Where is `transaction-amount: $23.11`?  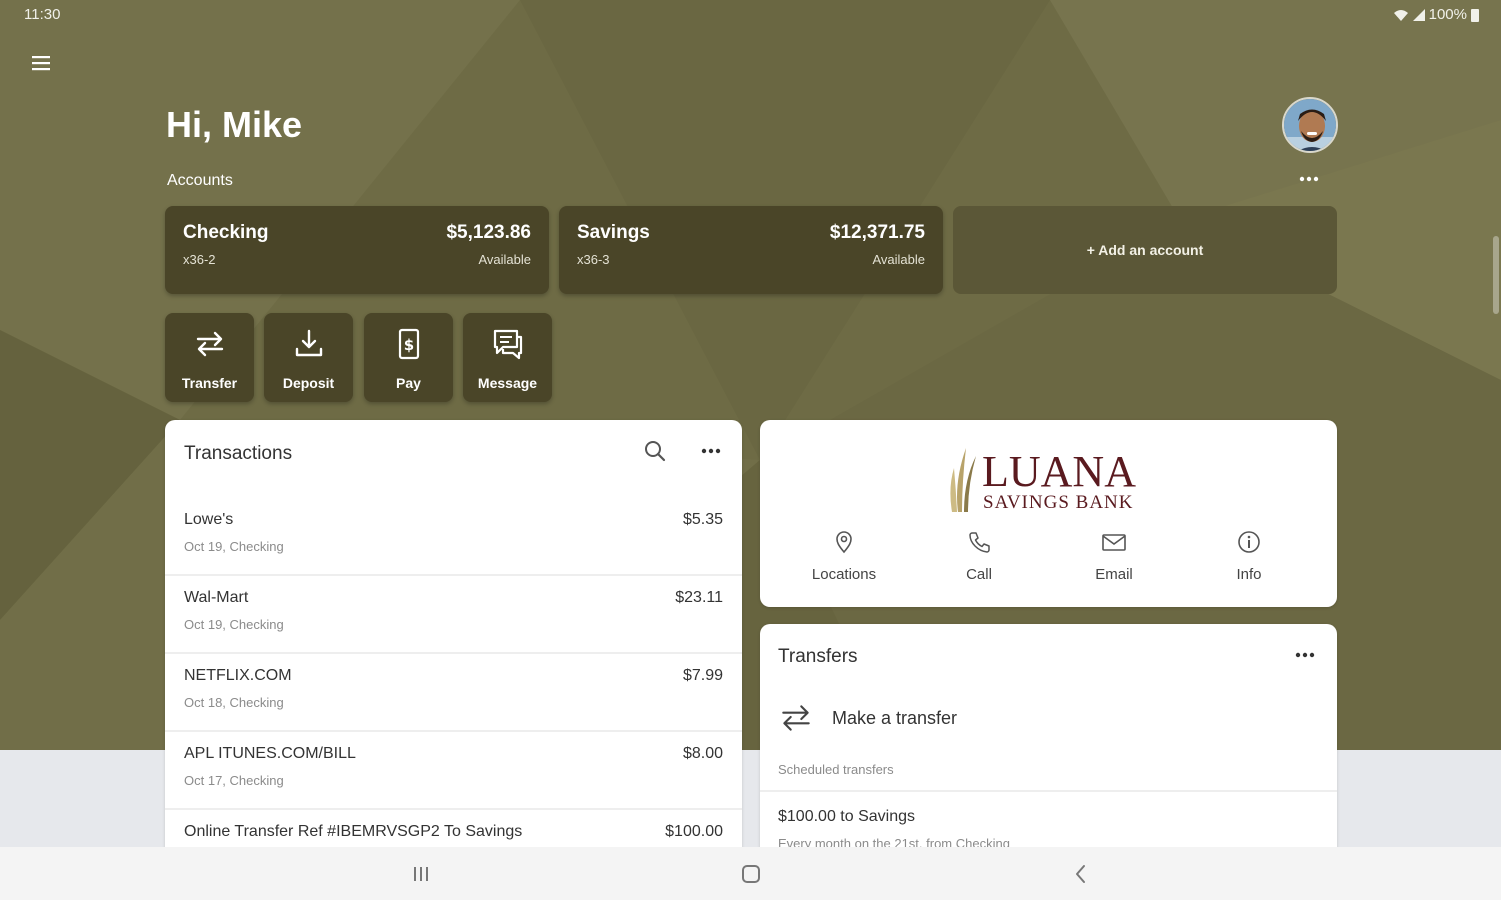 transaction-amount: $23.11 is located at coordinates (699, 597).